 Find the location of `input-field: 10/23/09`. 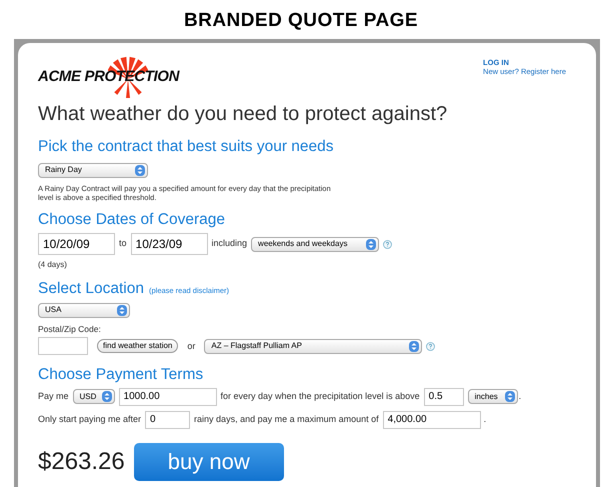

input-field: 10/23/09 is located at coordinates (169, 244).